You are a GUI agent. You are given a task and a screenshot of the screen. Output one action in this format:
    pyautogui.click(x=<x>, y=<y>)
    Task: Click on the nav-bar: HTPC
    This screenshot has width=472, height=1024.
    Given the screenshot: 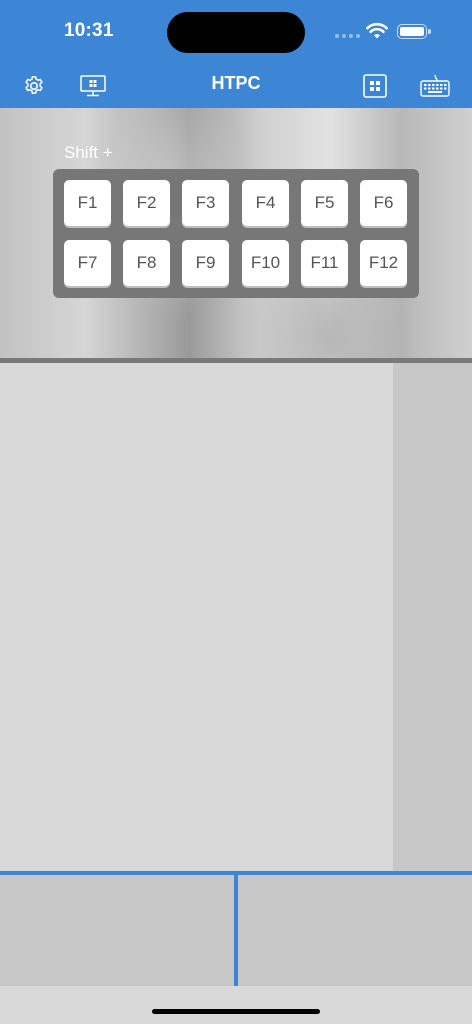 What is the action you would take?
    pyautogui.click(x=236, y=86)
    